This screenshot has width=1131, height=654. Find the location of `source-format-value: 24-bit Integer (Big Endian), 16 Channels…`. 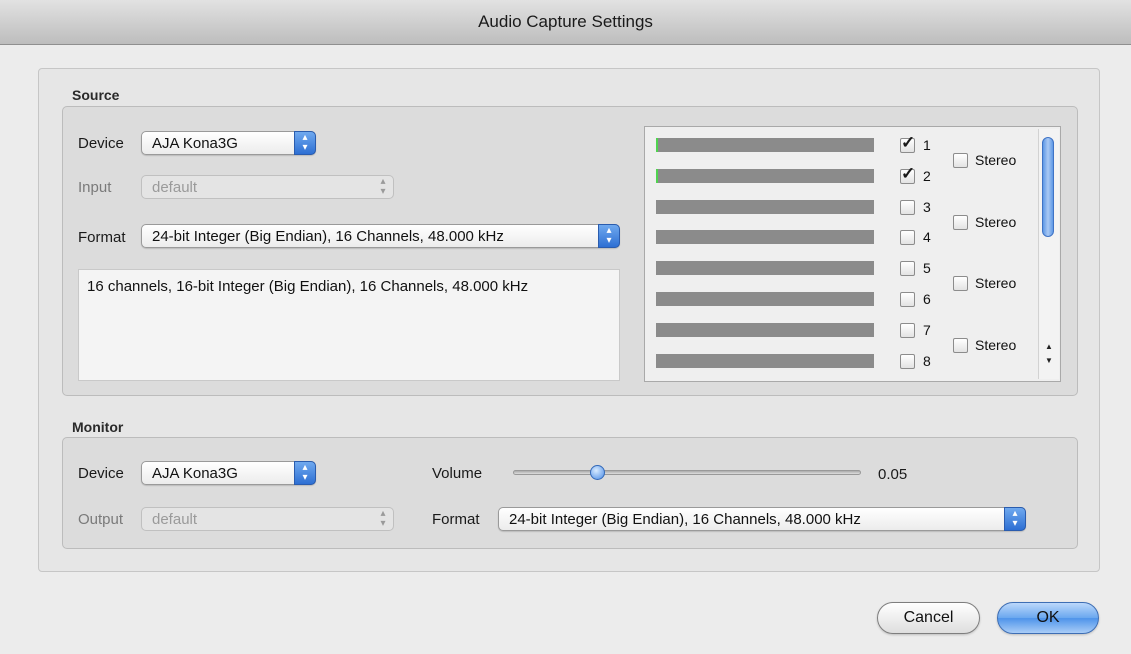

source-format-value: 24-bit Integer (Big Endian), 16 Channels… is located at coordinates (328, 236).